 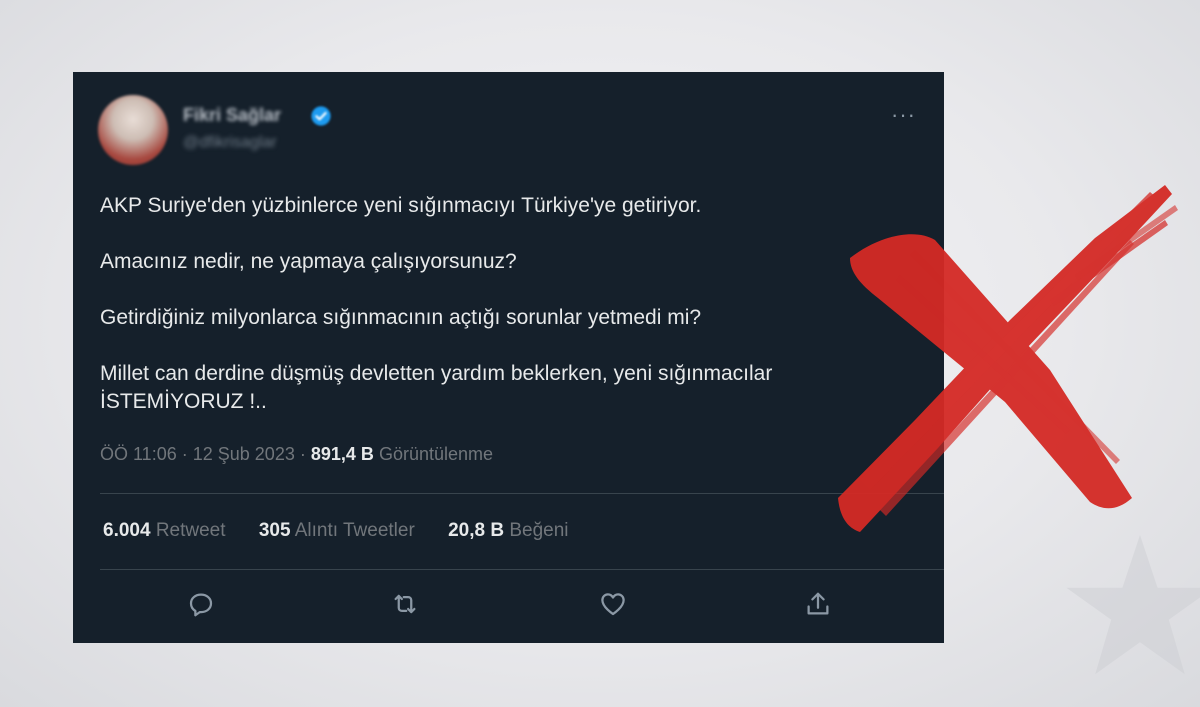 I want to click on likes-stat: 20,8 B Beğeni, so click(x=508, y=531).